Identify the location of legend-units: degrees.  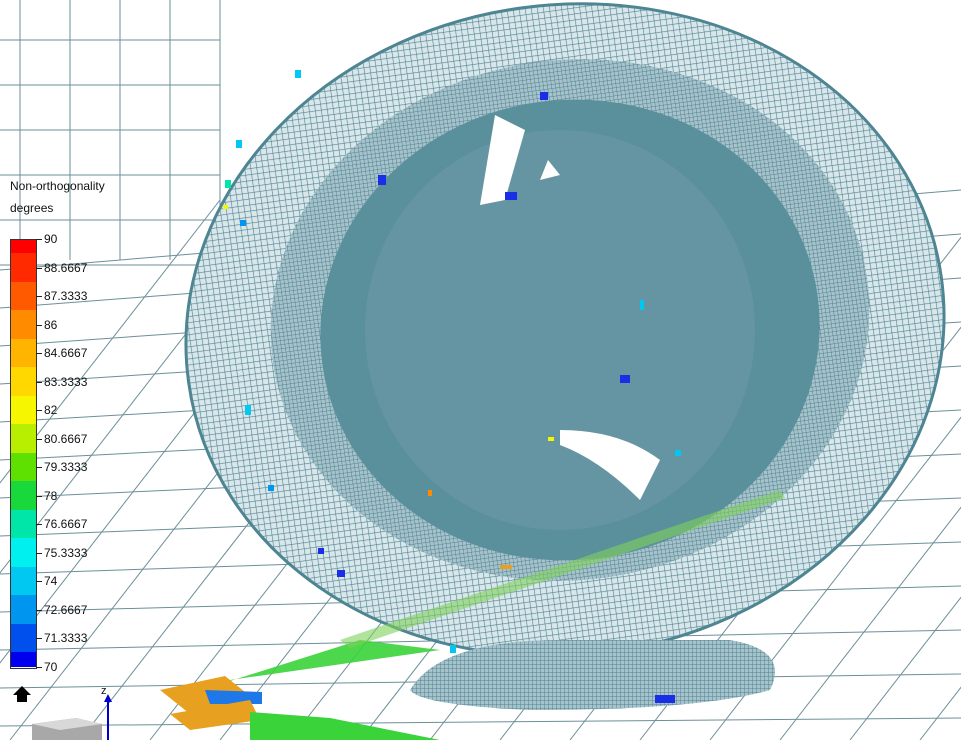
(32, 208).